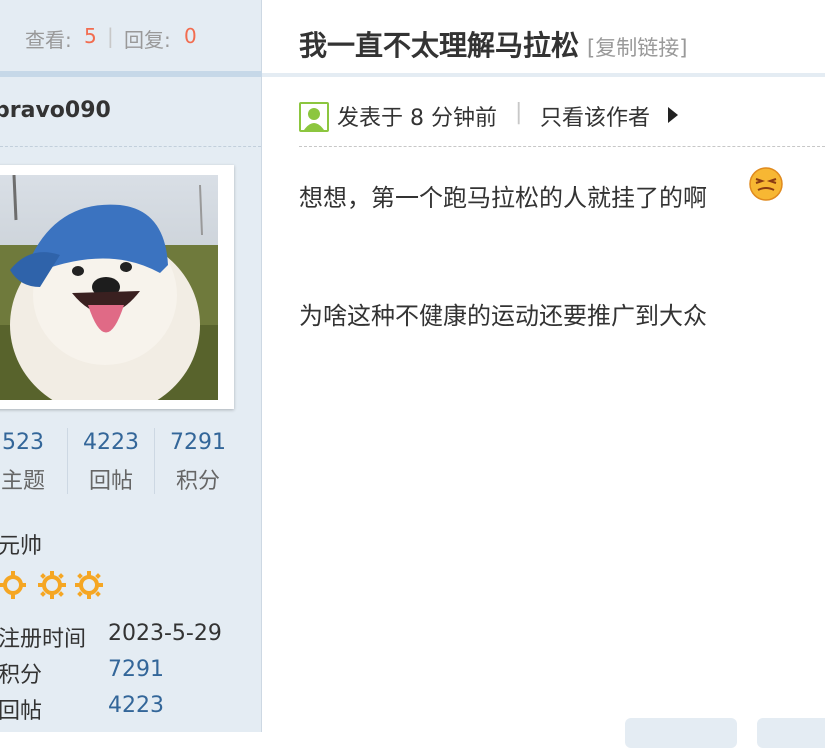  Describe the element at coordinates (136, 705) in the screenshot. I see `info-value-link: 4223` at that location.